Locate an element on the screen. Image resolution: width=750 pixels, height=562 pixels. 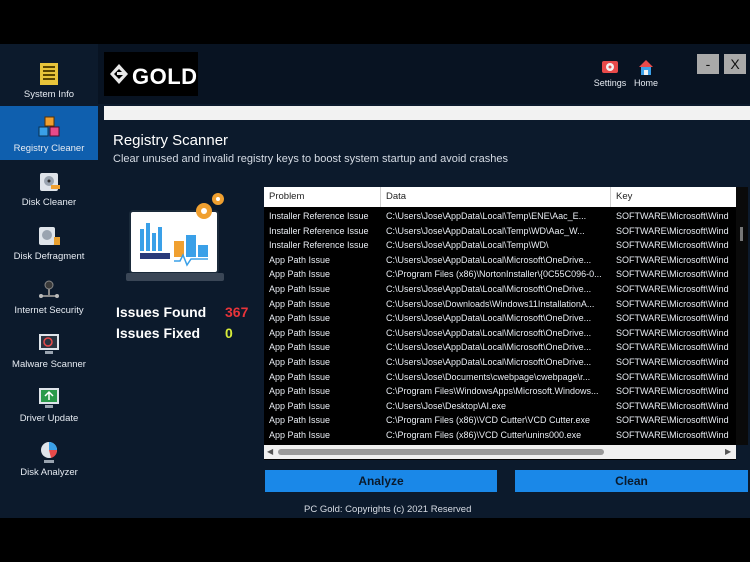
header: GOLD Settings Home - X is located at coordinates (424, 74).